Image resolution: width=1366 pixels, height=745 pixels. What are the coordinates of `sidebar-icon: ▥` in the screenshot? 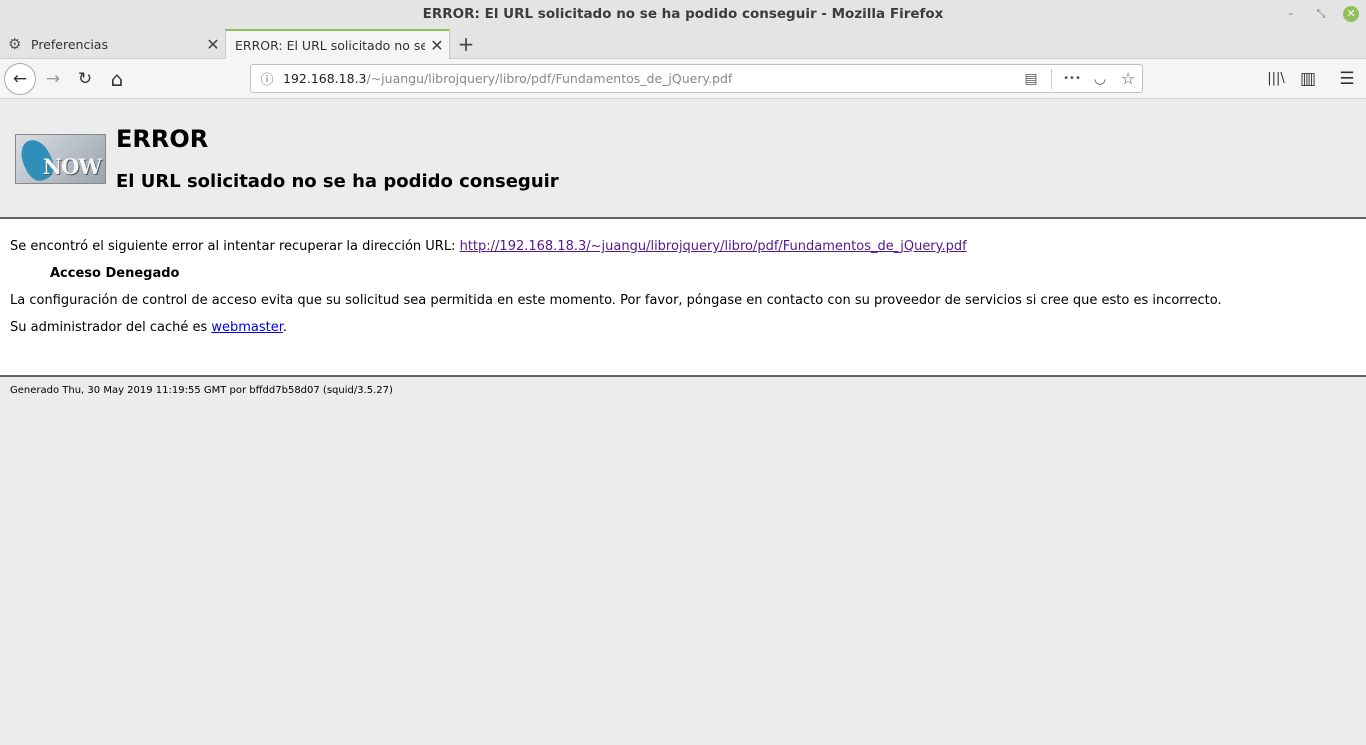 It's located at (1308, 79).